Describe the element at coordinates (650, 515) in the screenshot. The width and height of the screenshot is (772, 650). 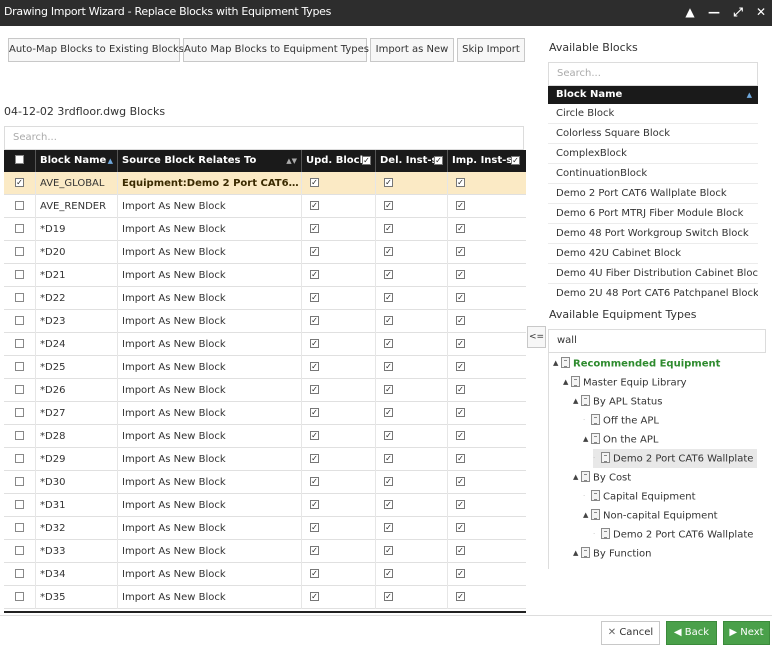
I see `tree-node: ▲ Non-capital Equipment` at that location.